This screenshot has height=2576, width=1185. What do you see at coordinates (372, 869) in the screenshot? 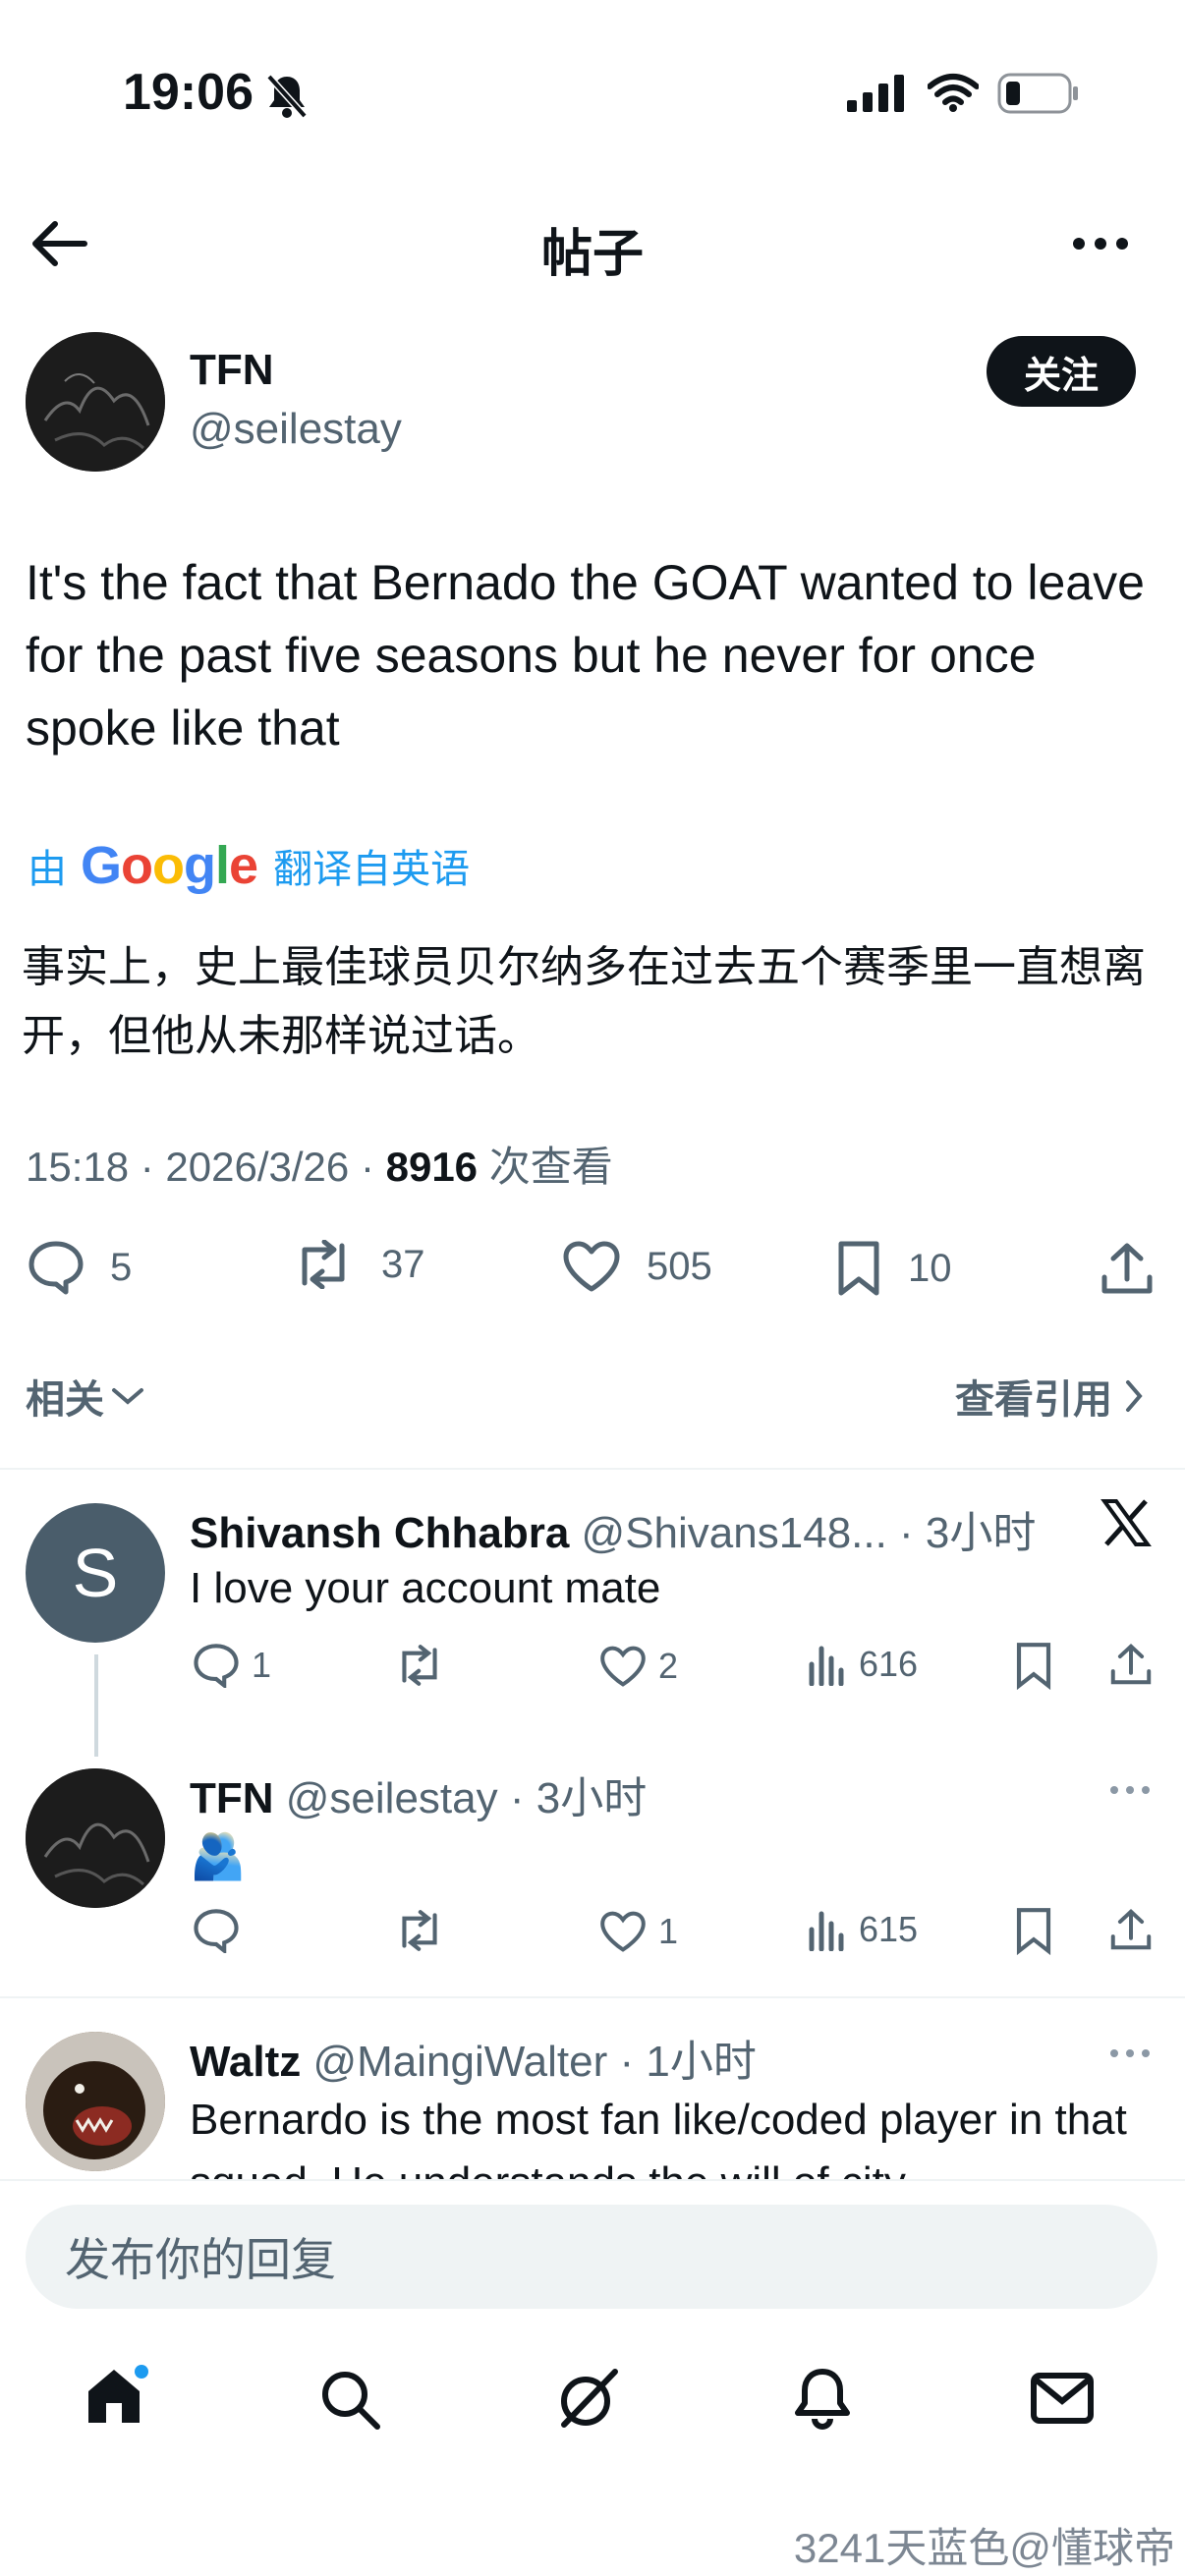
I see `translate-label: 翻译自英语` at bounding box center [372, 869].